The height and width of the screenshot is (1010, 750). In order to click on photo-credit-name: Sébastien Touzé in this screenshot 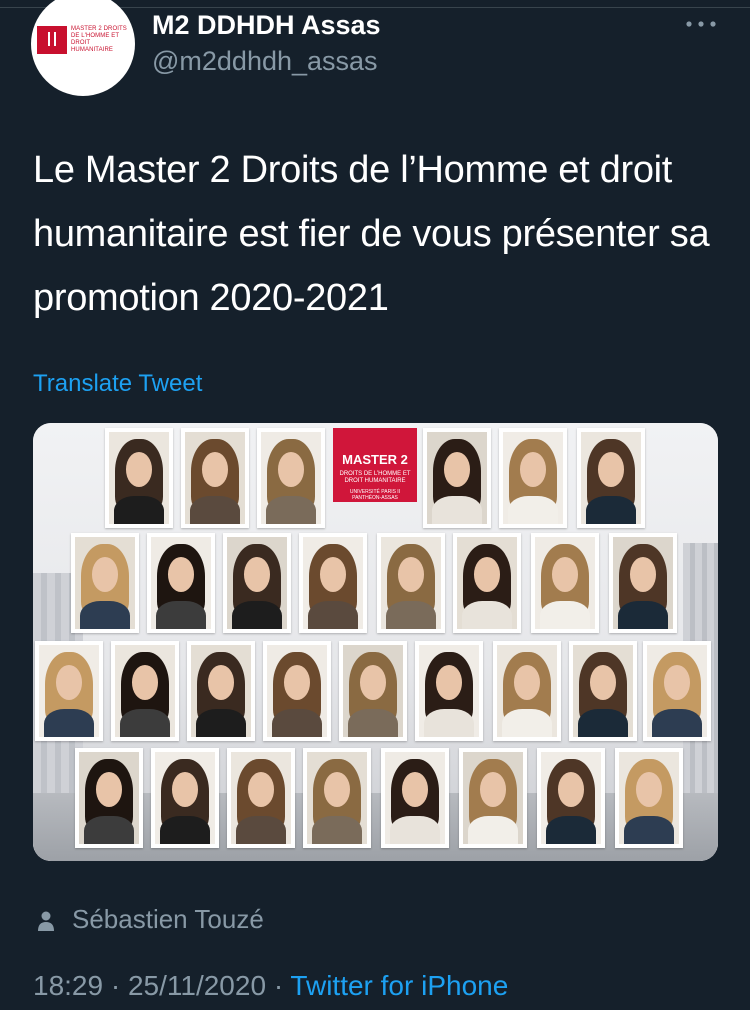, I will do `click(168, 919)`.